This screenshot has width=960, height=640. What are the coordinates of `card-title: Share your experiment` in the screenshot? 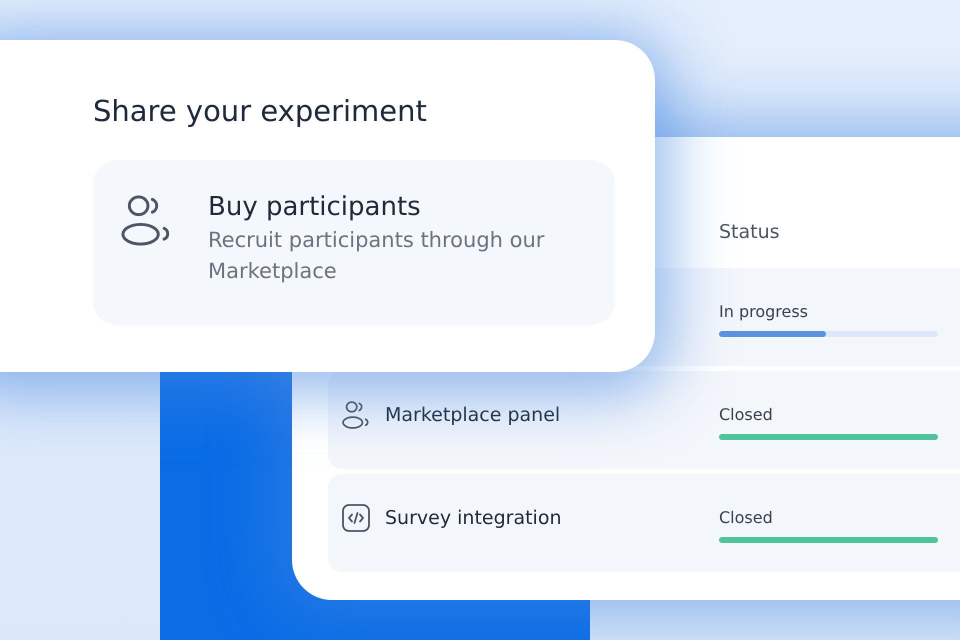 It's located at (260, 111).